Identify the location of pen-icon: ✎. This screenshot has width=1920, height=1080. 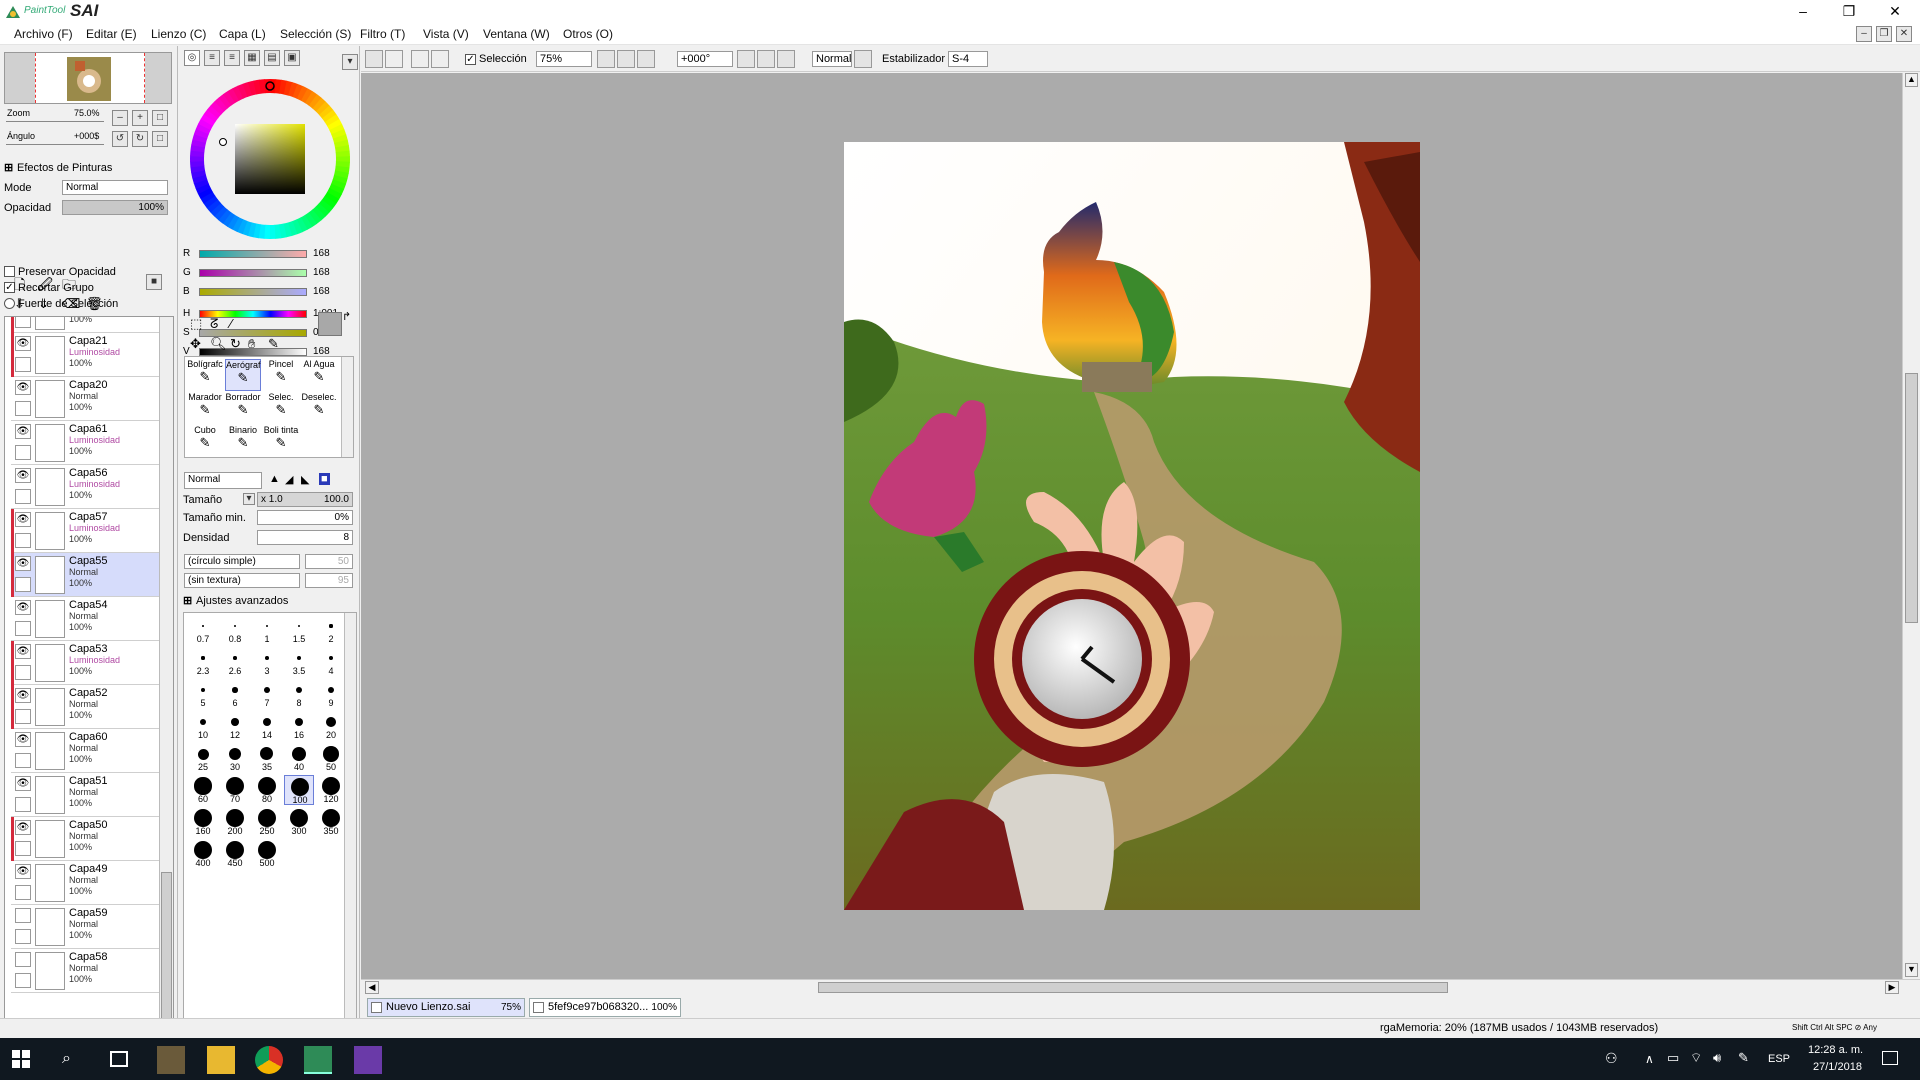
(1743, 1058).